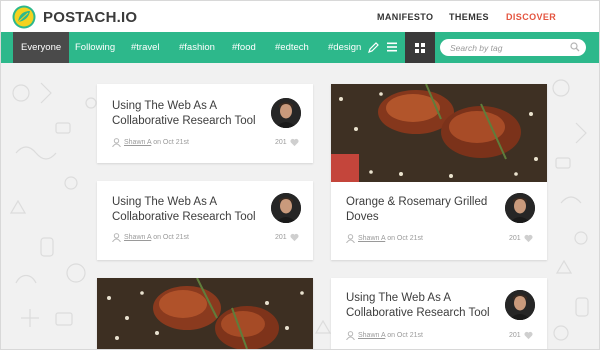 This screenshot has width=600, height=350. Describe the element at coordinates (244, 47) in the screenshot. I see `tag-food: #food` at that location.